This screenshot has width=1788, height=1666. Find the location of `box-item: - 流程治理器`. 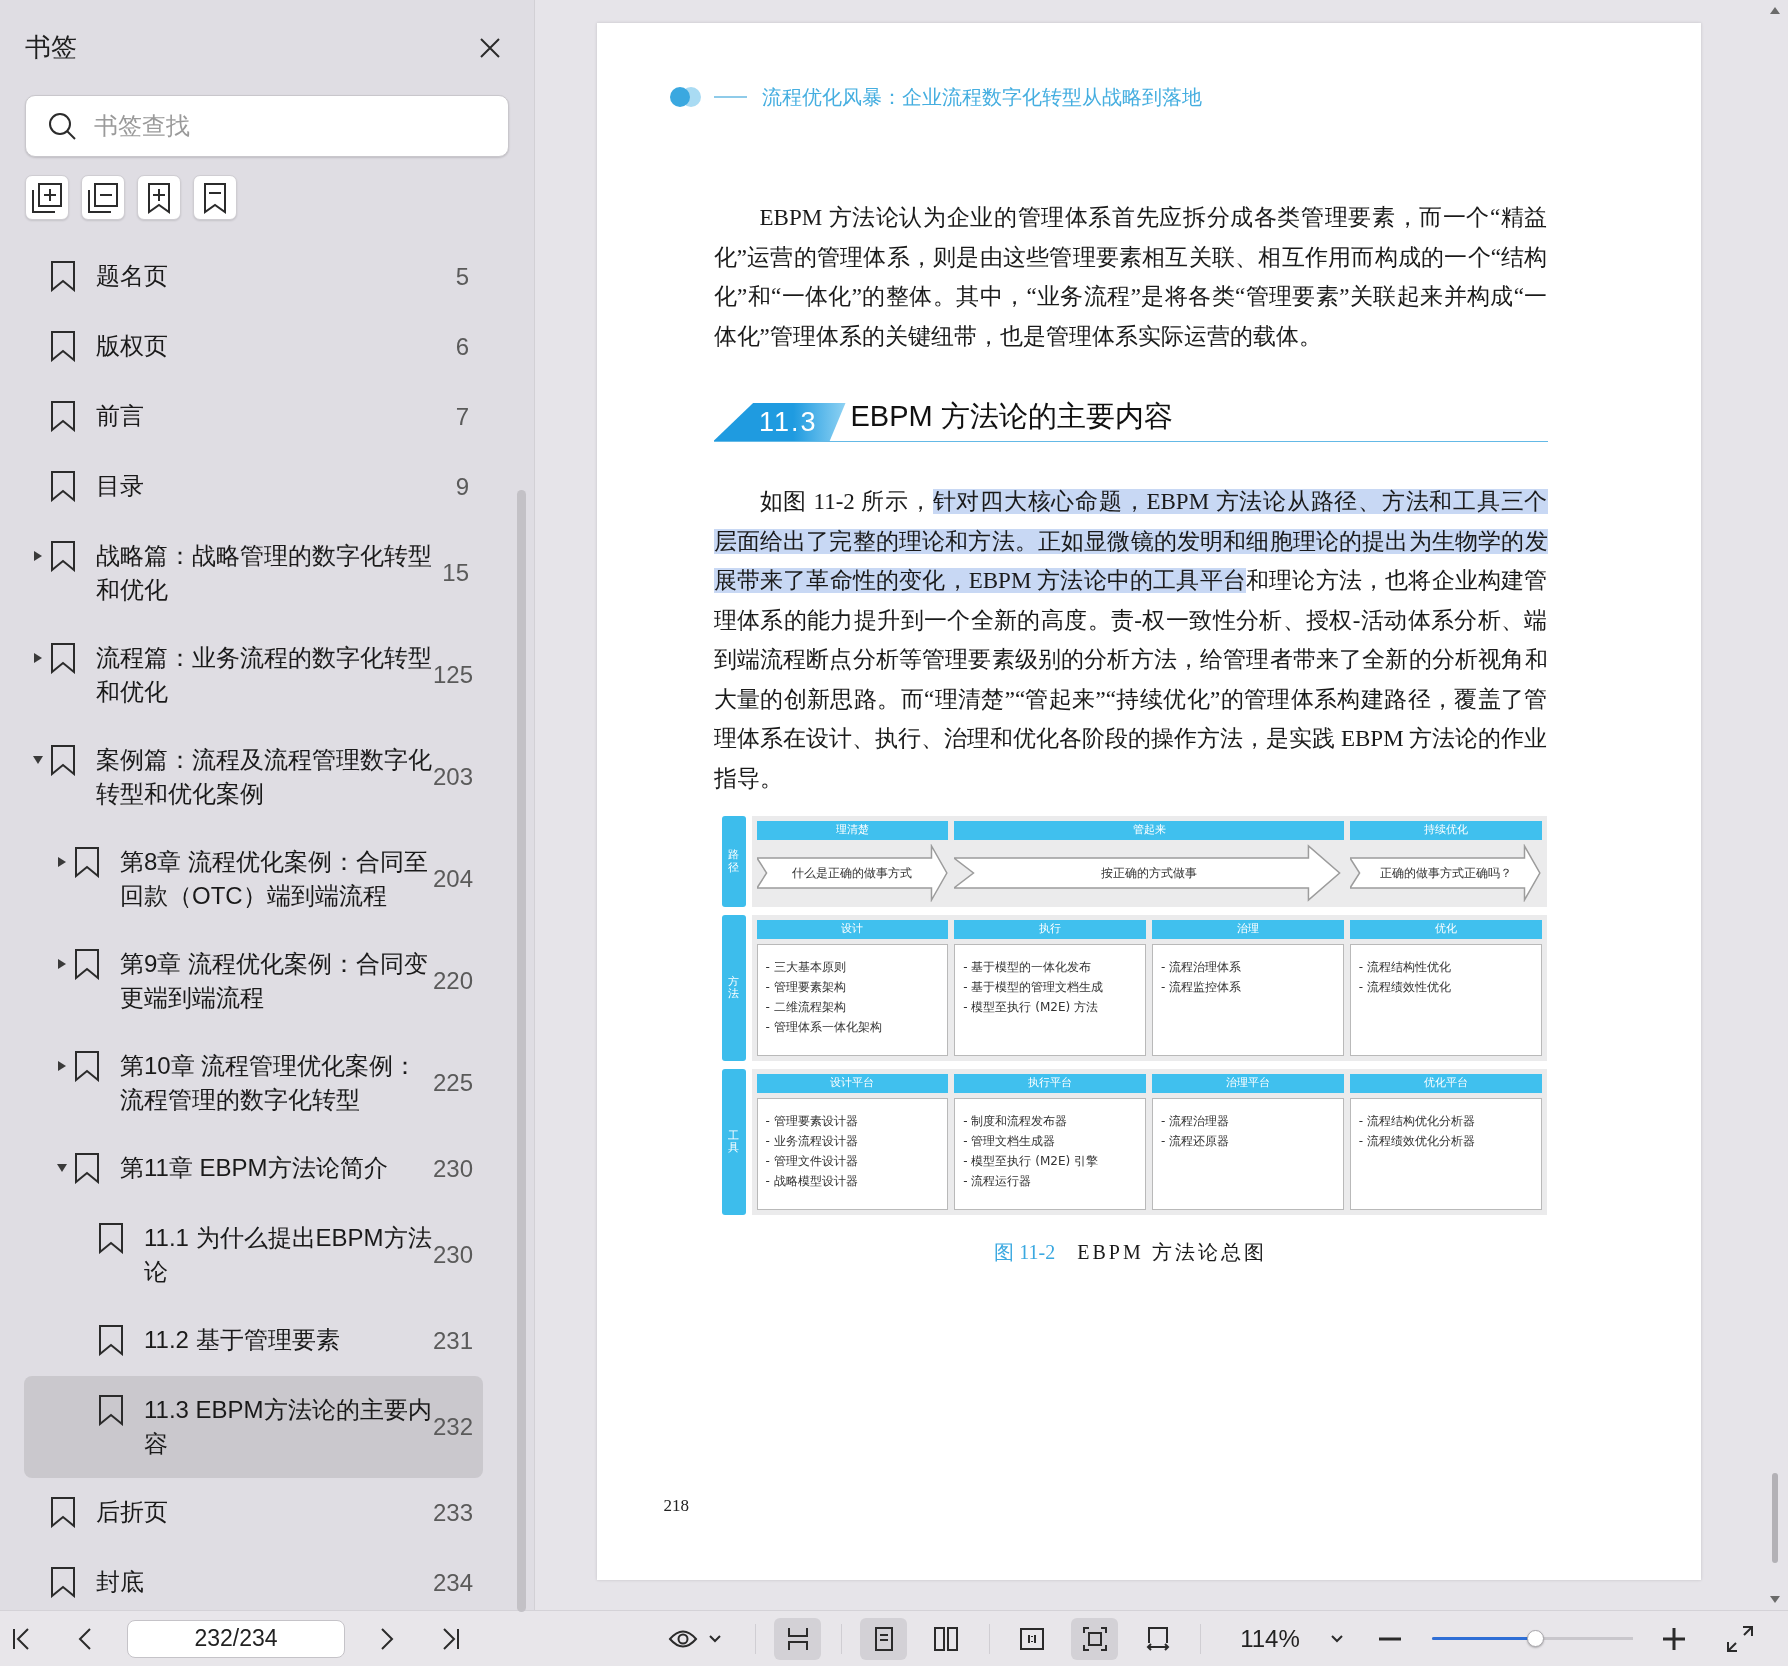

box-item: - 流程治理器 is located at coordinates (1196, 1121).